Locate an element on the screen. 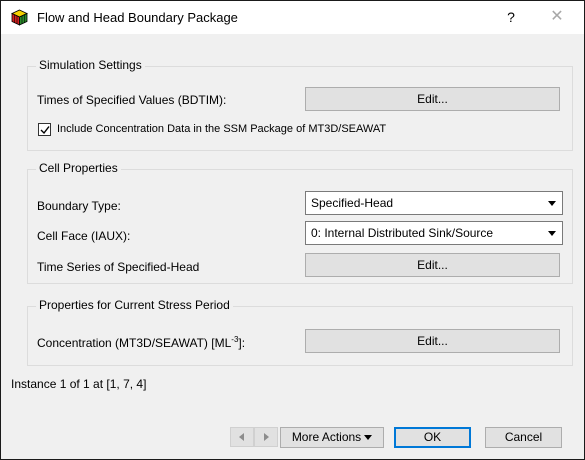  next-arrow-icon is located at coordinates (266, 437).